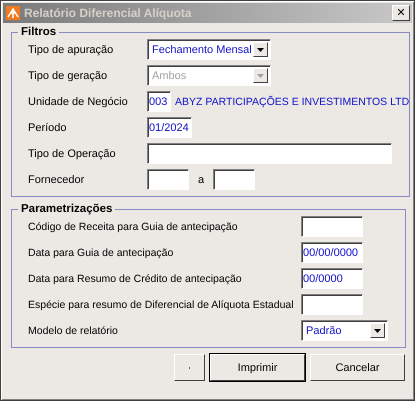  Describe the element at coordinates (159, 101) in the screenshot. I see `code-field: 003` at that location.